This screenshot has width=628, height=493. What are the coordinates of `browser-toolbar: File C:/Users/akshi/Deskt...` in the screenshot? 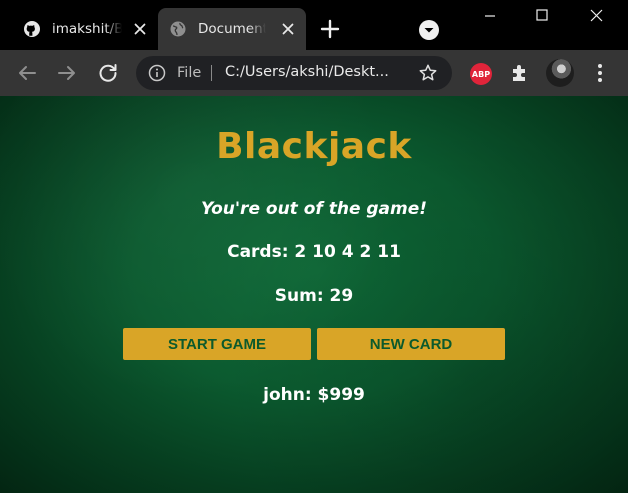 It's located at (314, 73).